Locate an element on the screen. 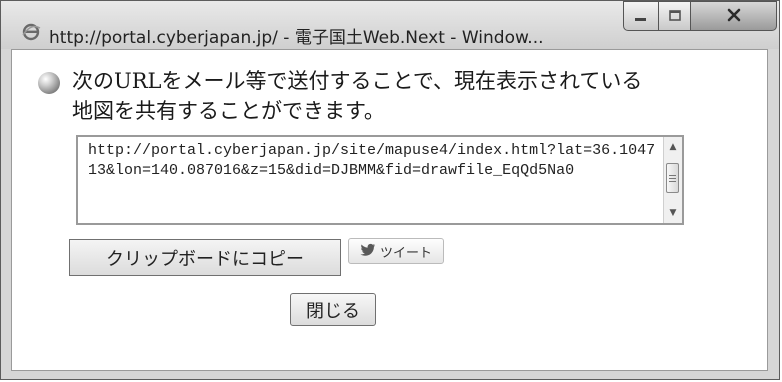  minimize-button is located at coordinates (641, 16).